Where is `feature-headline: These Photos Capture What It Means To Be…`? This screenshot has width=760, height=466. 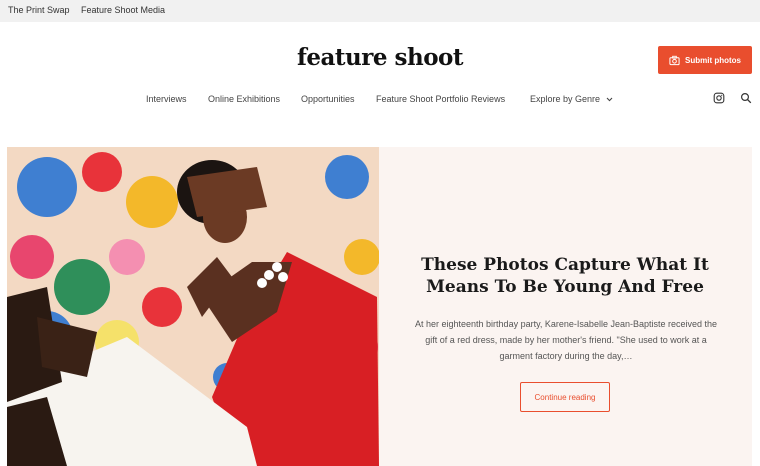 feature-headline: These Photos Capture What It Means To Be… is located at coordinates (565, 276).